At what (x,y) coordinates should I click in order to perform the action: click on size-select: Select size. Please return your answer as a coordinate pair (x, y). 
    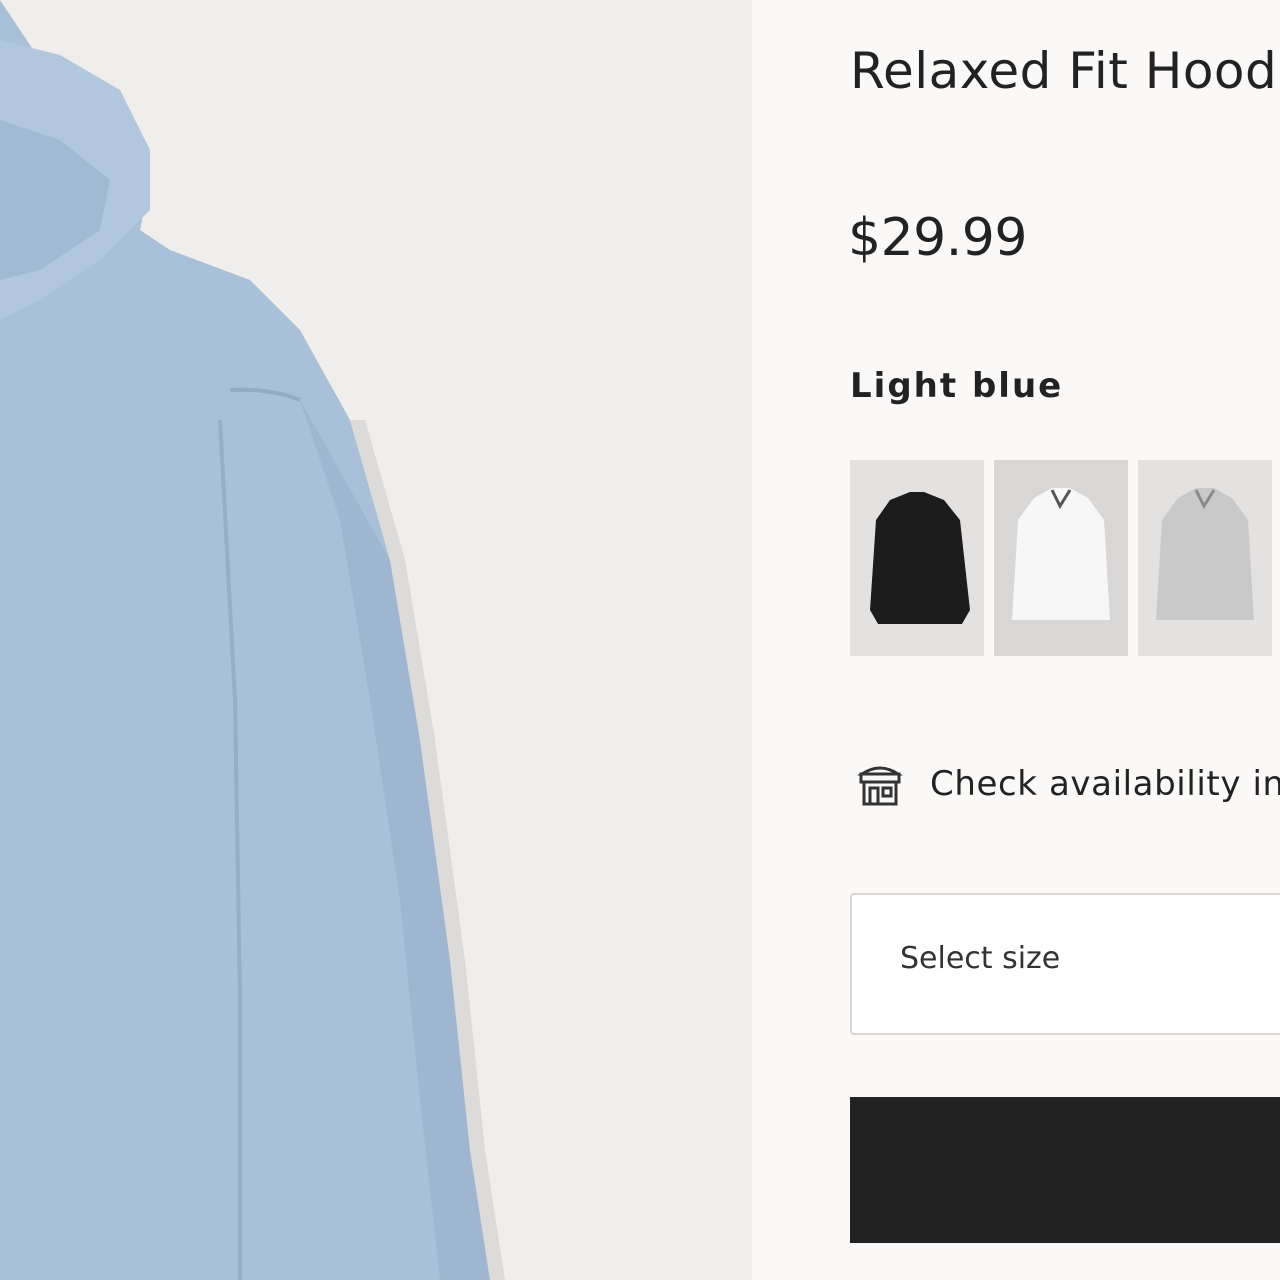
    Looking at the image, I should click on (1065, 964).